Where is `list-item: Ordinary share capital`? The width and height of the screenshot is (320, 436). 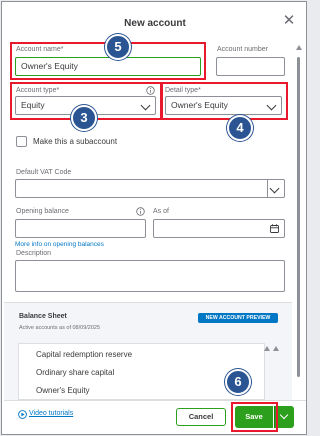
list-item: Ordinary share capital is located at coordinates (75, 372).